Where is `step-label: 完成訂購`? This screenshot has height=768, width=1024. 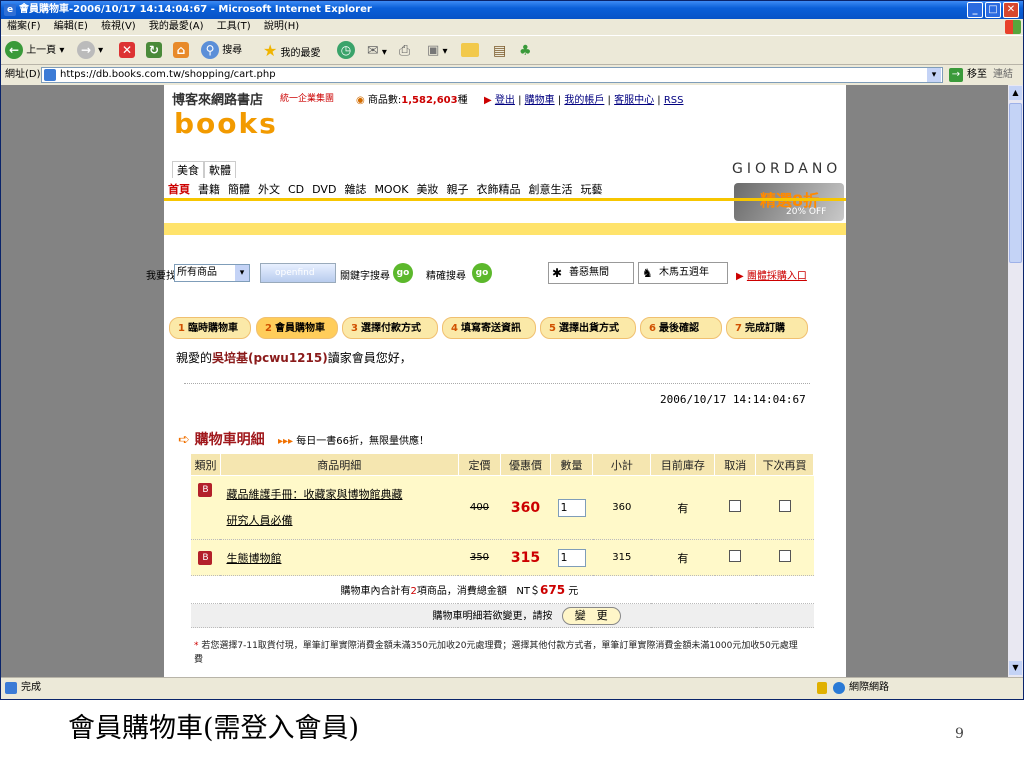
step-label: 完成訂購 is located at coordinates (764, 328).